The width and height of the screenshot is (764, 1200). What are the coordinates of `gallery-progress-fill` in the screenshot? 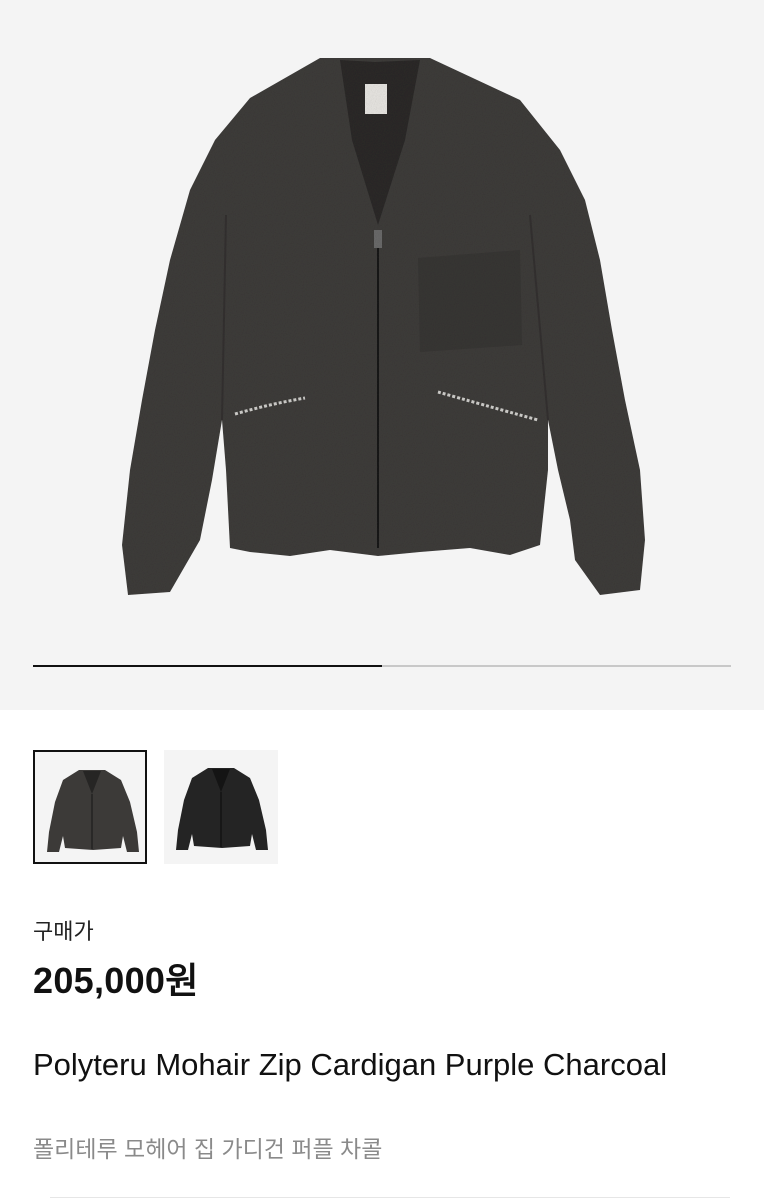 It's located at (207, 666).